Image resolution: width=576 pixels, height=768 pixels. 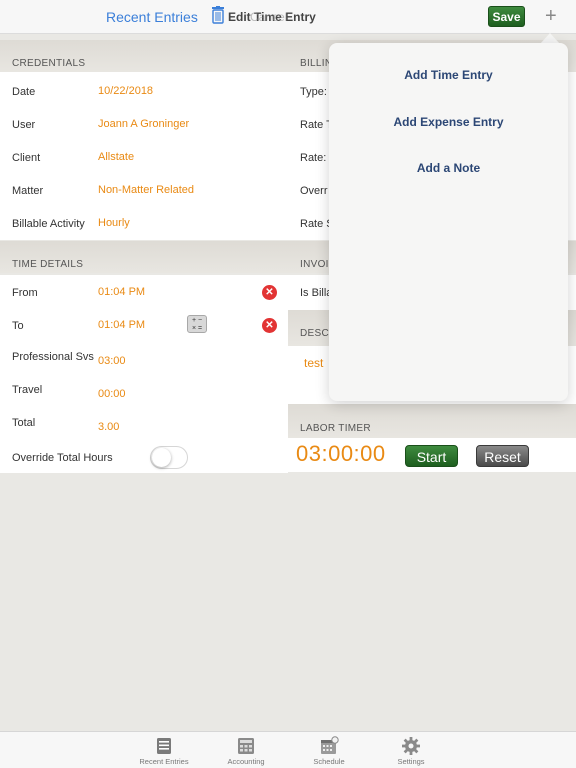 I want to click on menu-item-add-expense-entry: Add Expense Entry, so click(x=448, y=122).